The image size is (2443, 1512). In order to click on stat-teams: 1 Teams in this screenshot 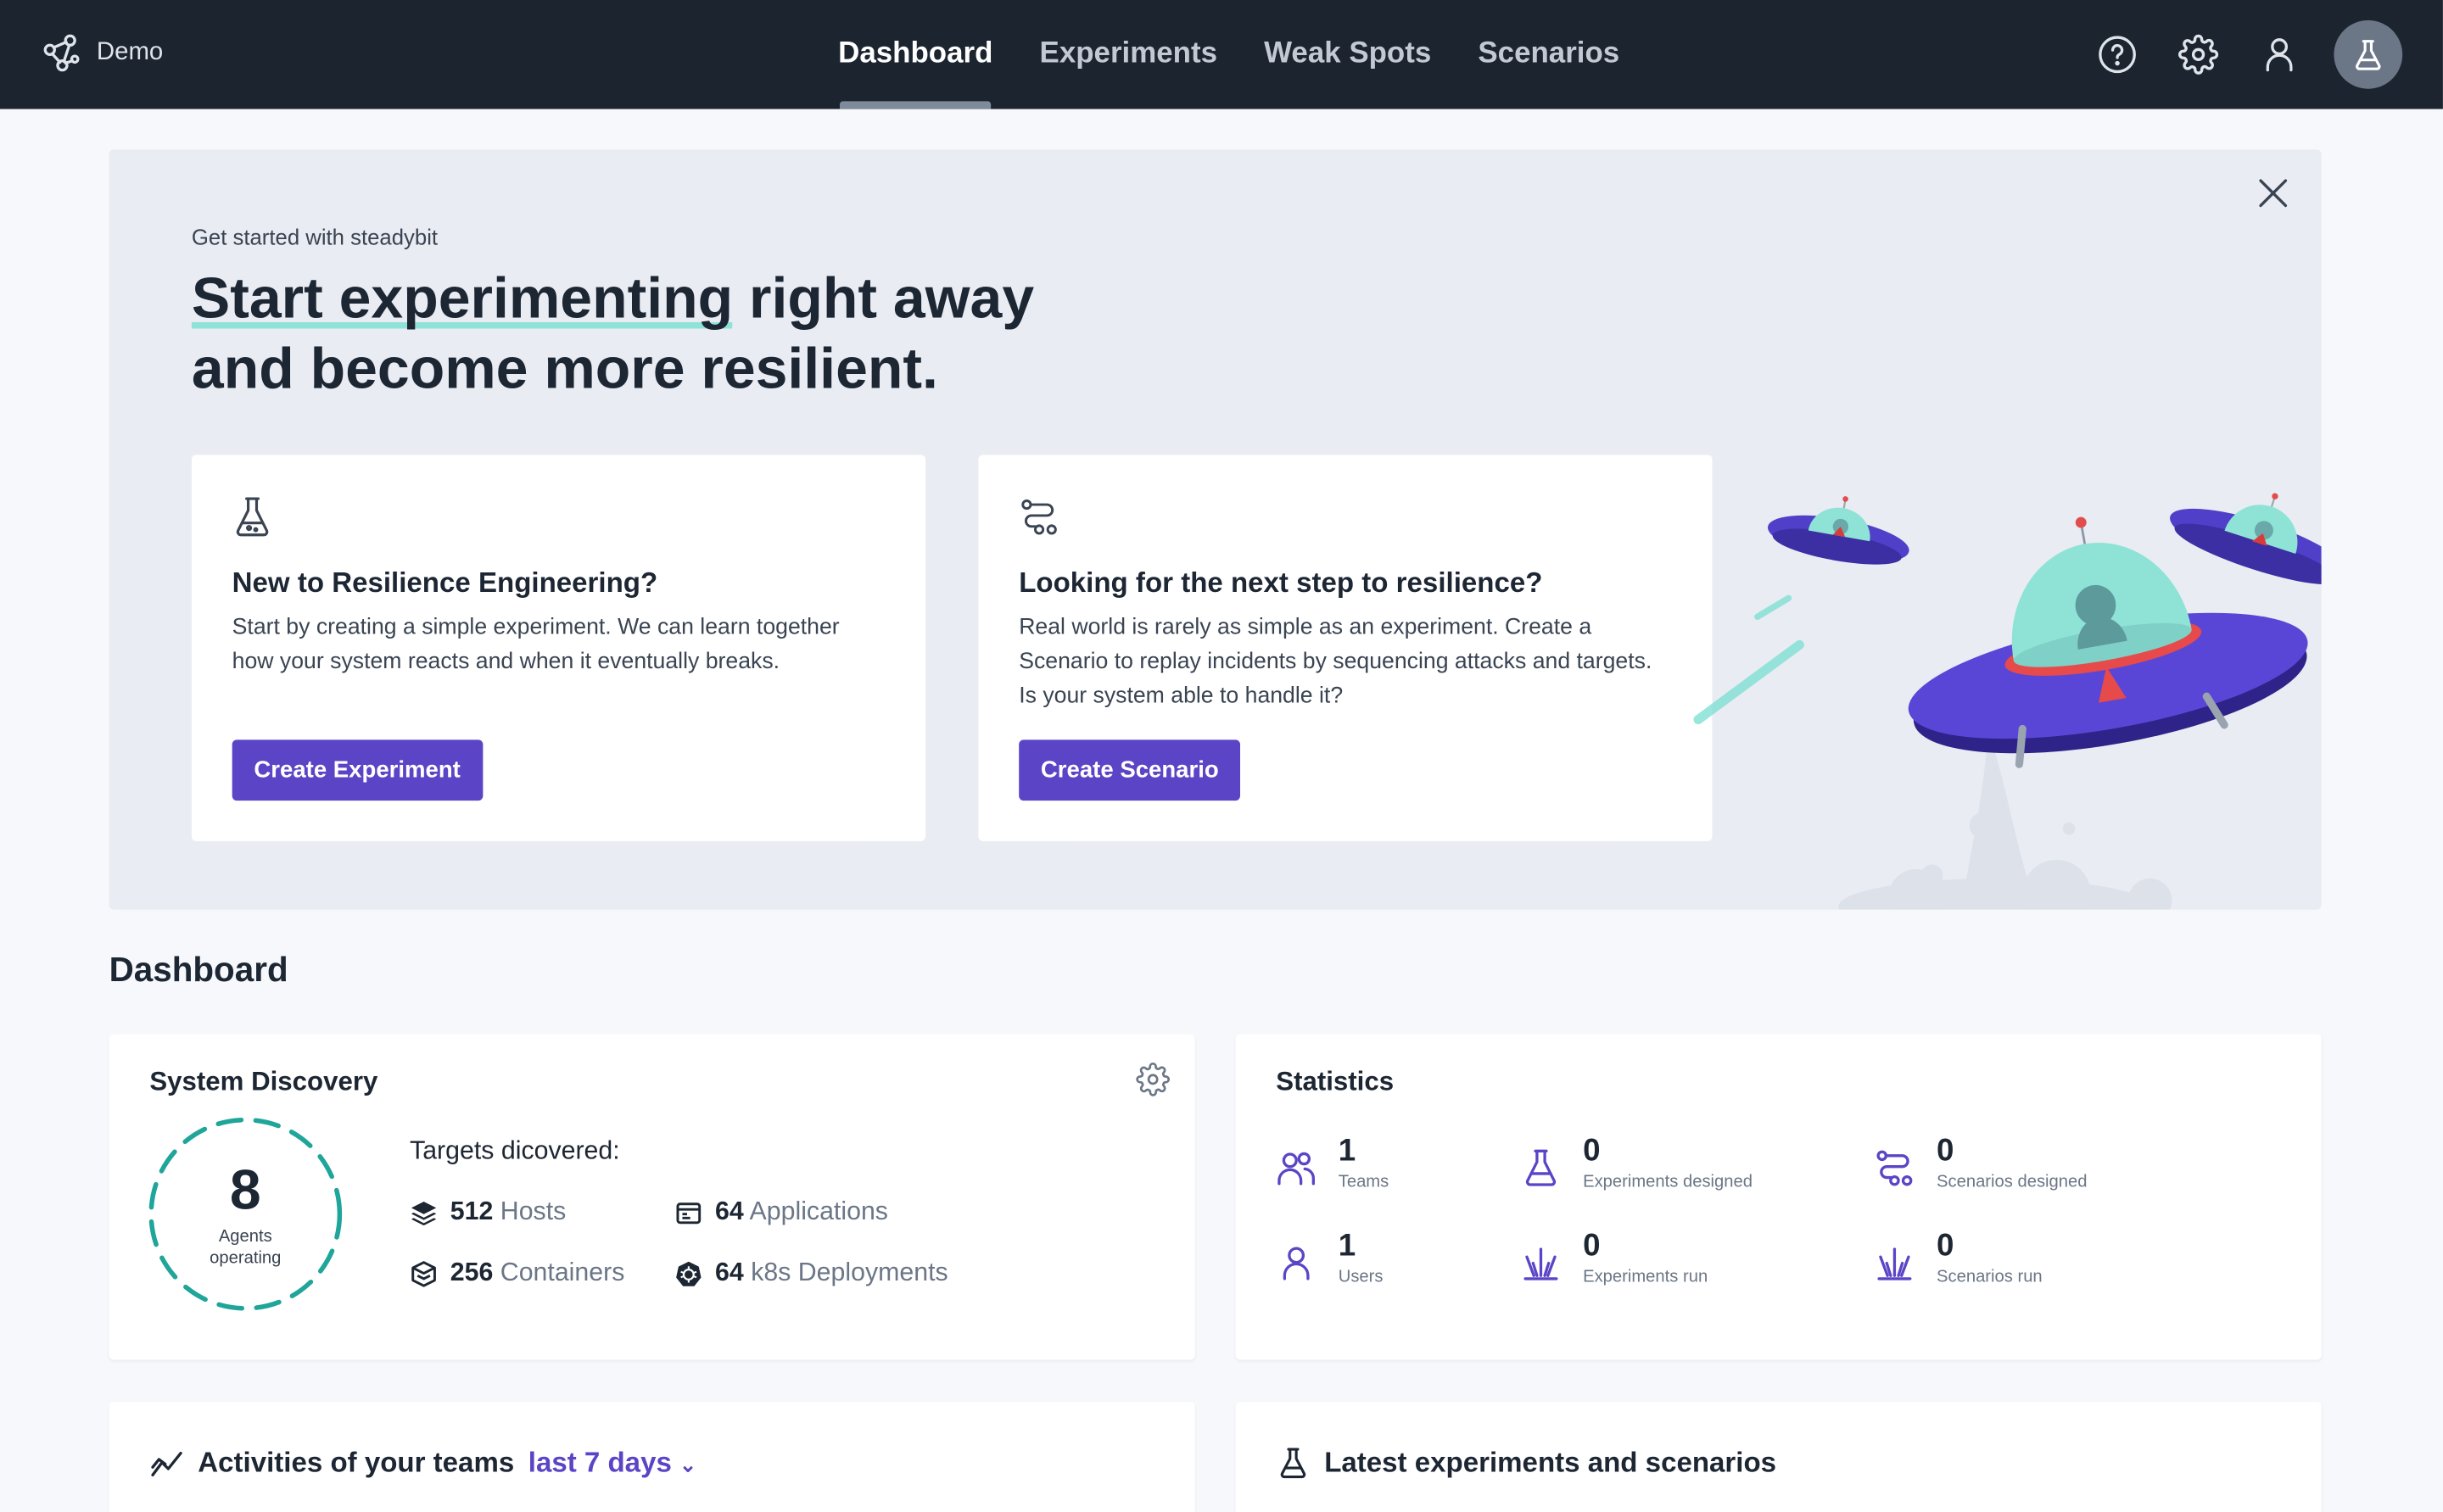, I will do `click(1333, 1161)`.